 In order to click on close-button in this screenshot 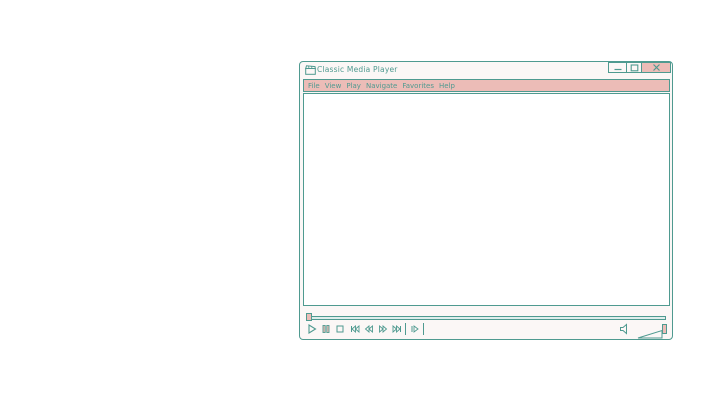, I will do `click(656, 67)`.